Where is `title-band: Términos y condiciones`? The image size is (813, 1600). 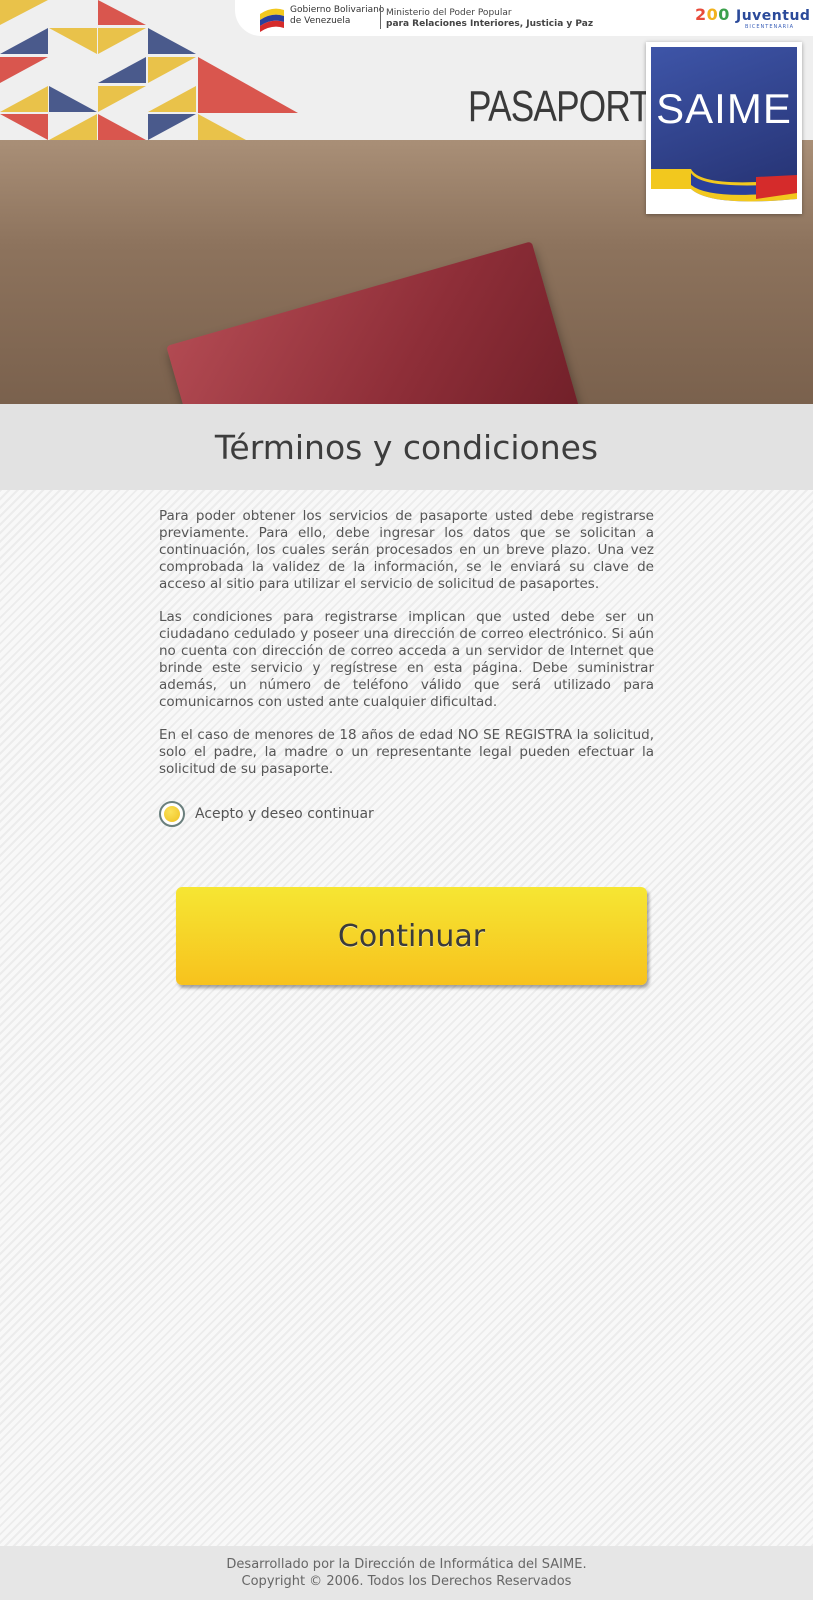 title-band: Términos y condiciones is located at coordinates (406, 447).